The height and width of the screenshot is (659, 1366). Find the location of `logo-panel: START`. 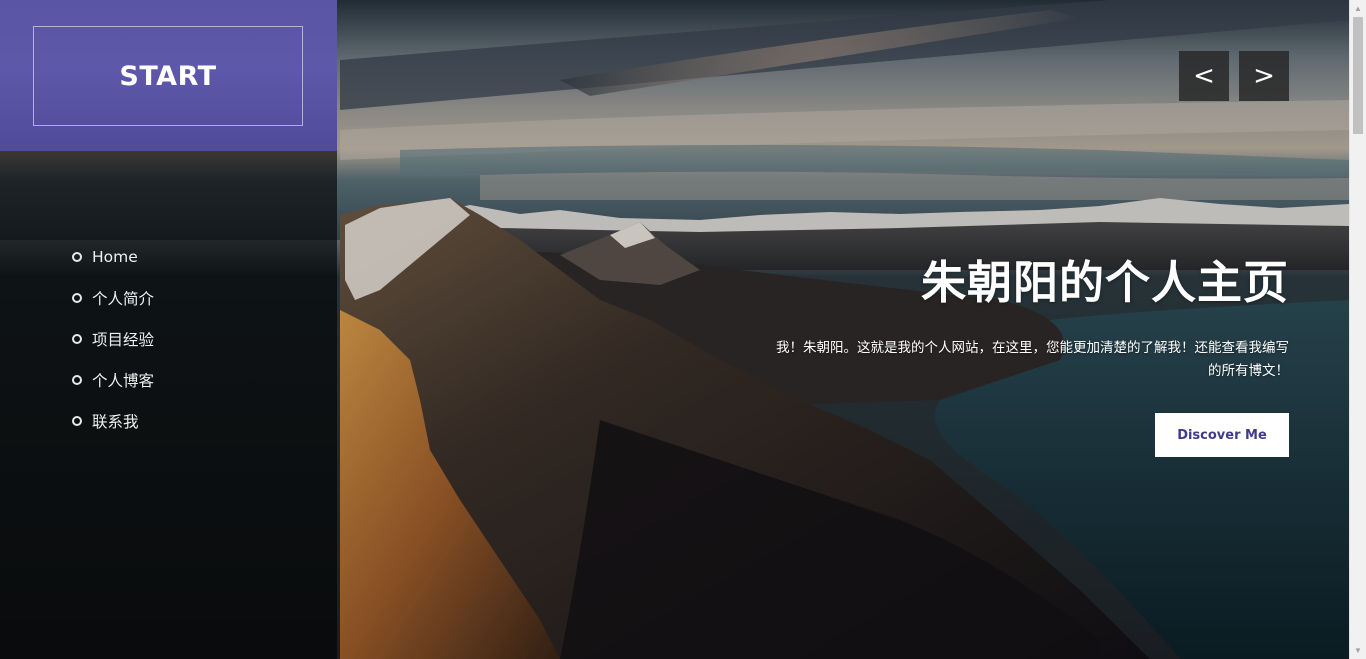

logo-panel: START is located at coordinates (168, 75).